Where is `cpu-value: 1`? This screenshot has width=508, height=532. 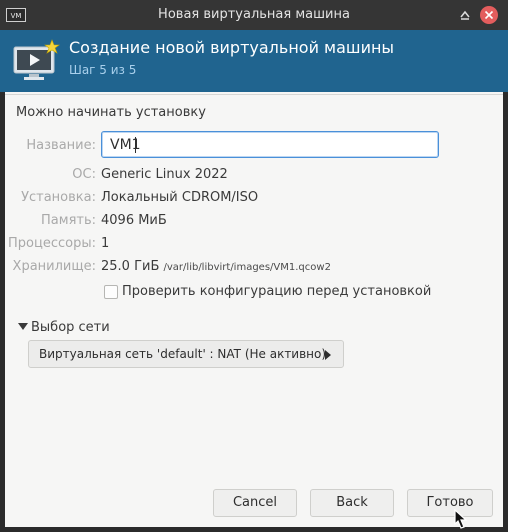 cpu-value: 1 is located at coordinates (105, 243).